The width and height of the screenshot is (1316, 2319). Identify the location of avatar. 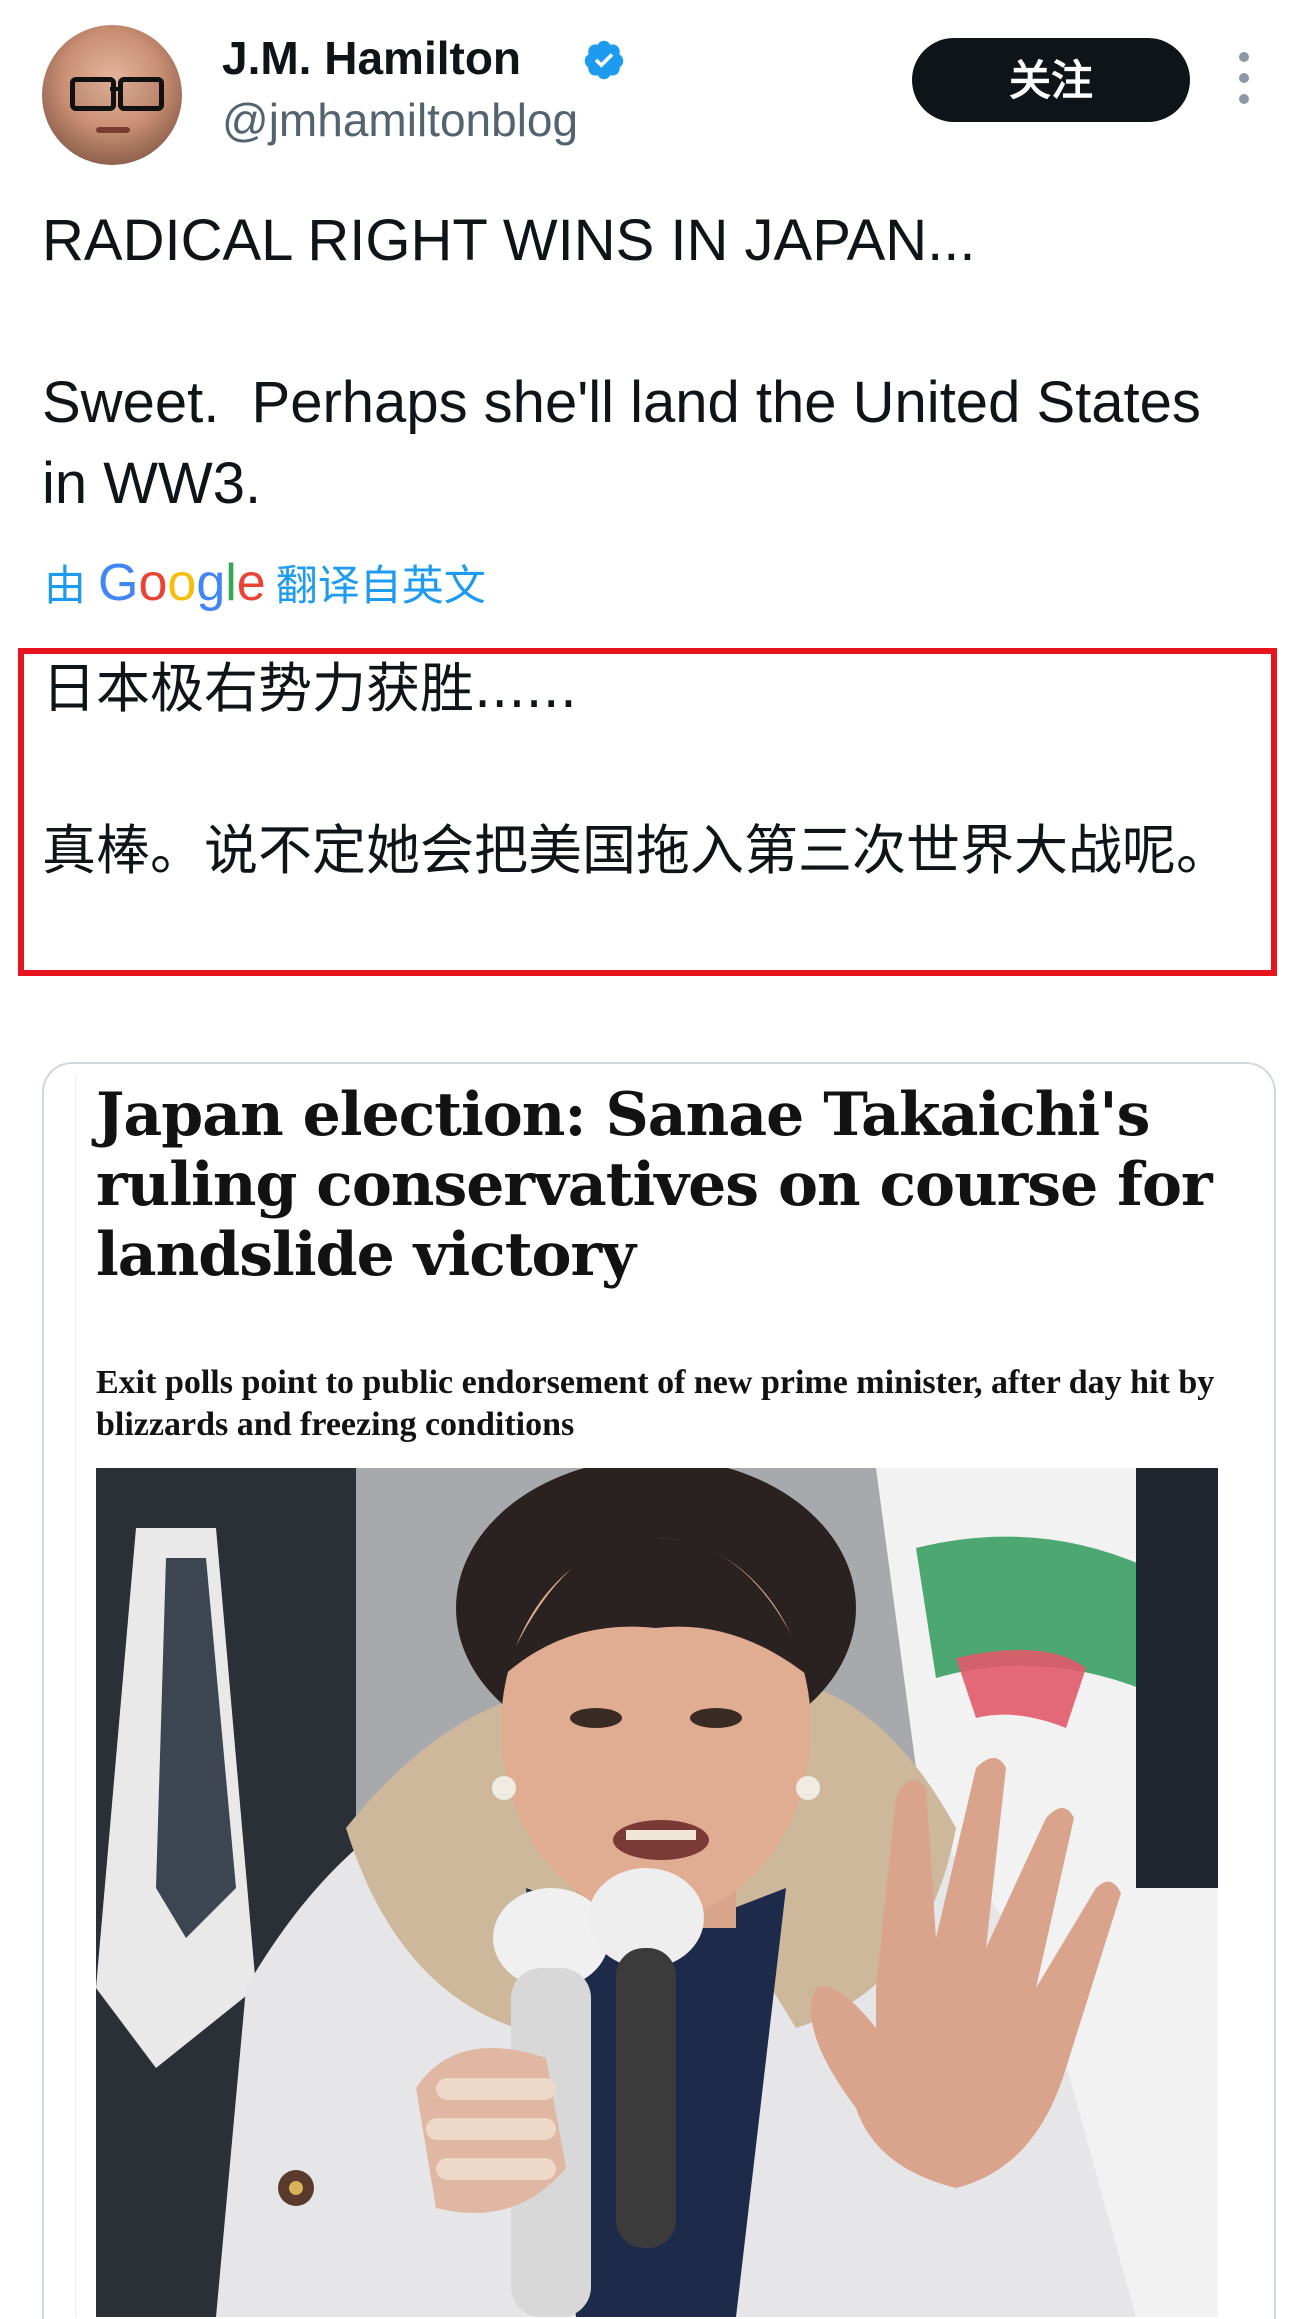
(112, 95).